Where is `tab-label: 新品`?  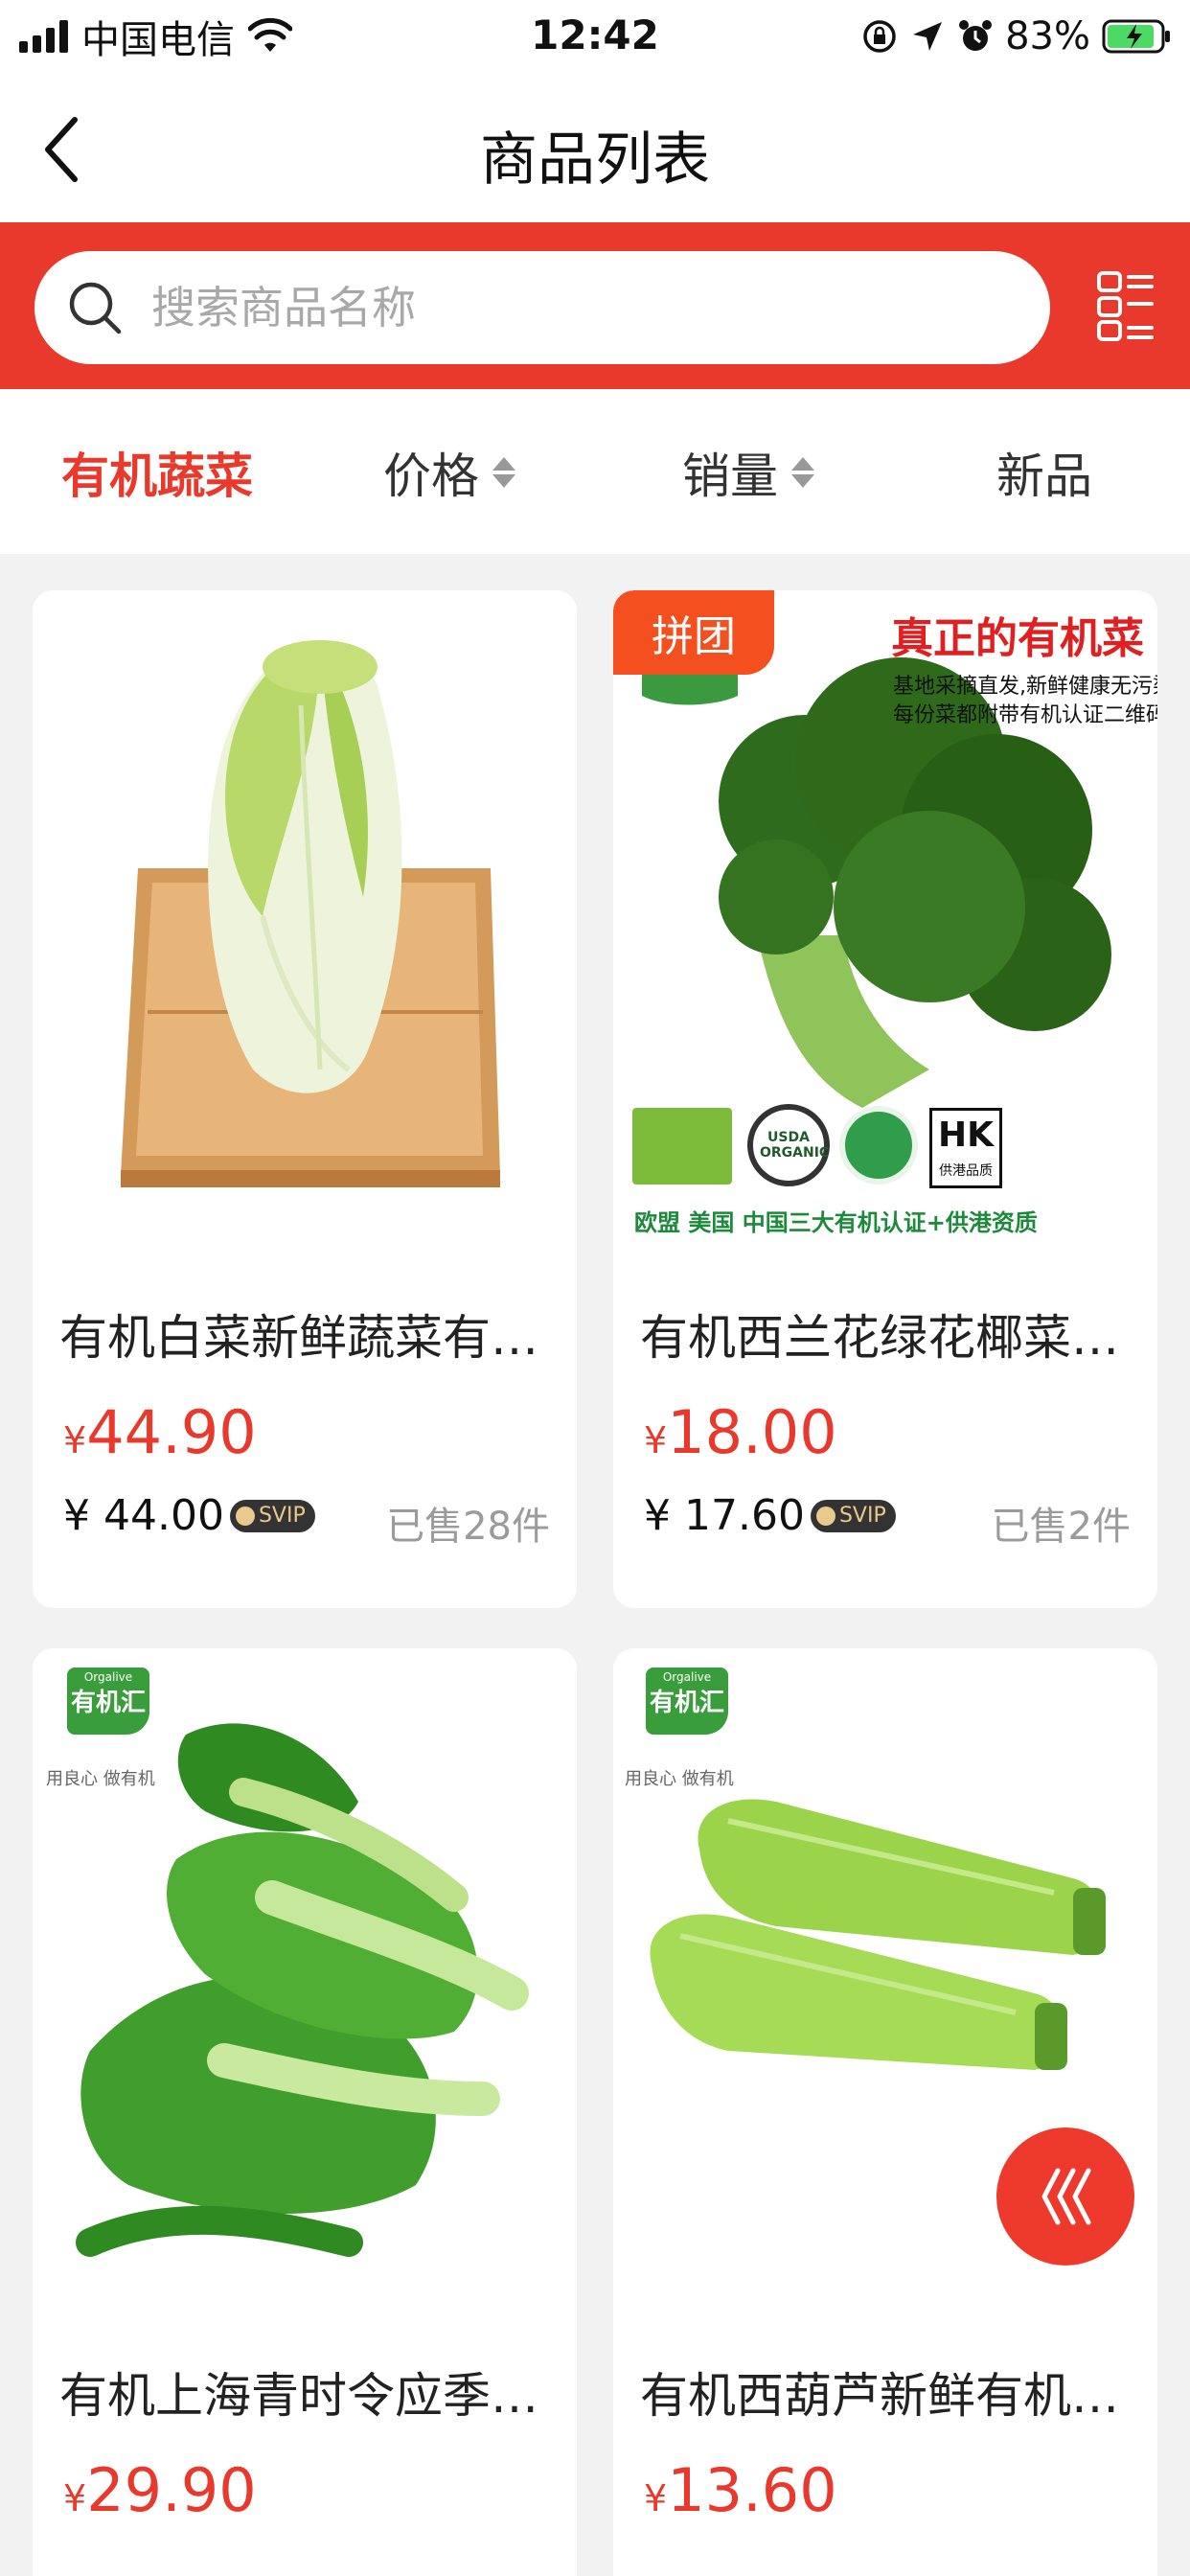
tab-label: 新品 is located at coordinates (1044, 476).